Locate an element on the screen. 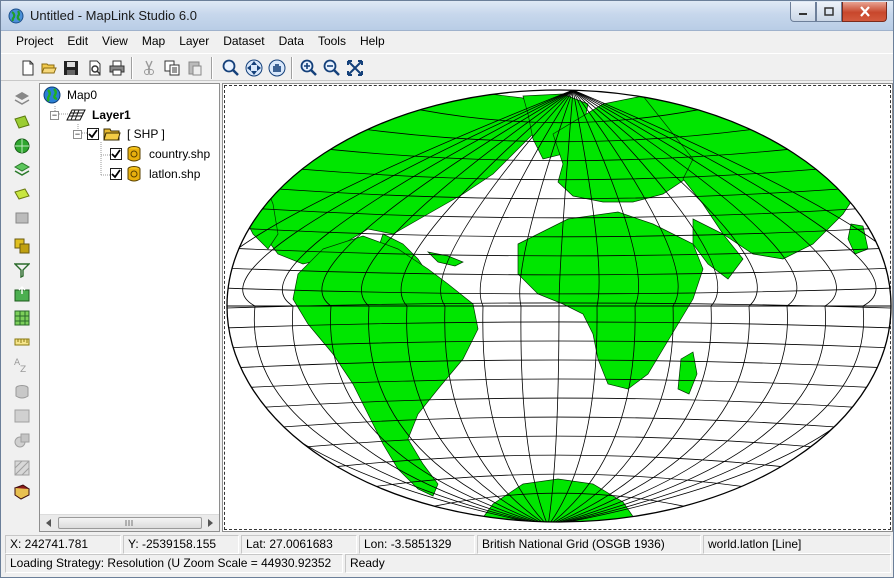 This screenshot has width=894, height=578. zoom-out-button is located at coordinates (332, 68).